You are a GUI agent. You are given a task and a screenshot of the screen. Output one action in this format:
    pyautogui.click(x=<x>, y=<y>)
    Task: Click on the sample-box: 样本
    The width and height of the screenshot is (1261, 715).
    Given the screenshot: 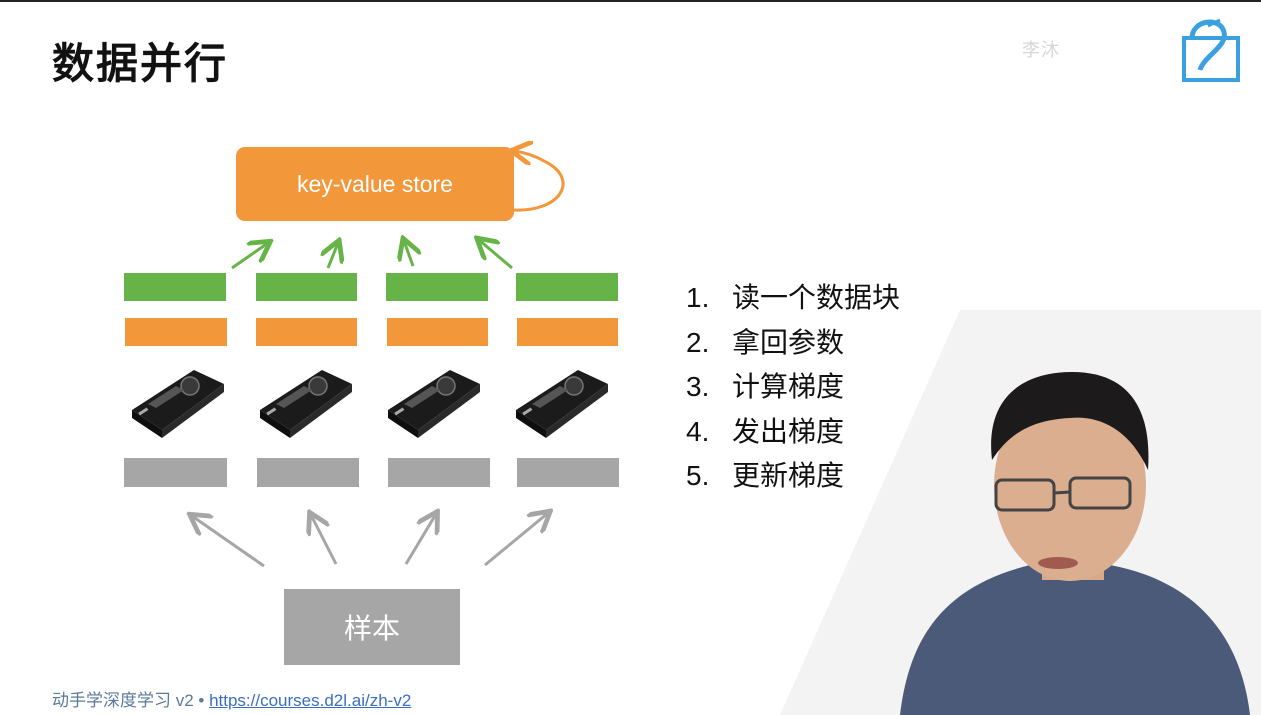 What is the action you would take?
    pyautogui.click(x=372, y=627)
    